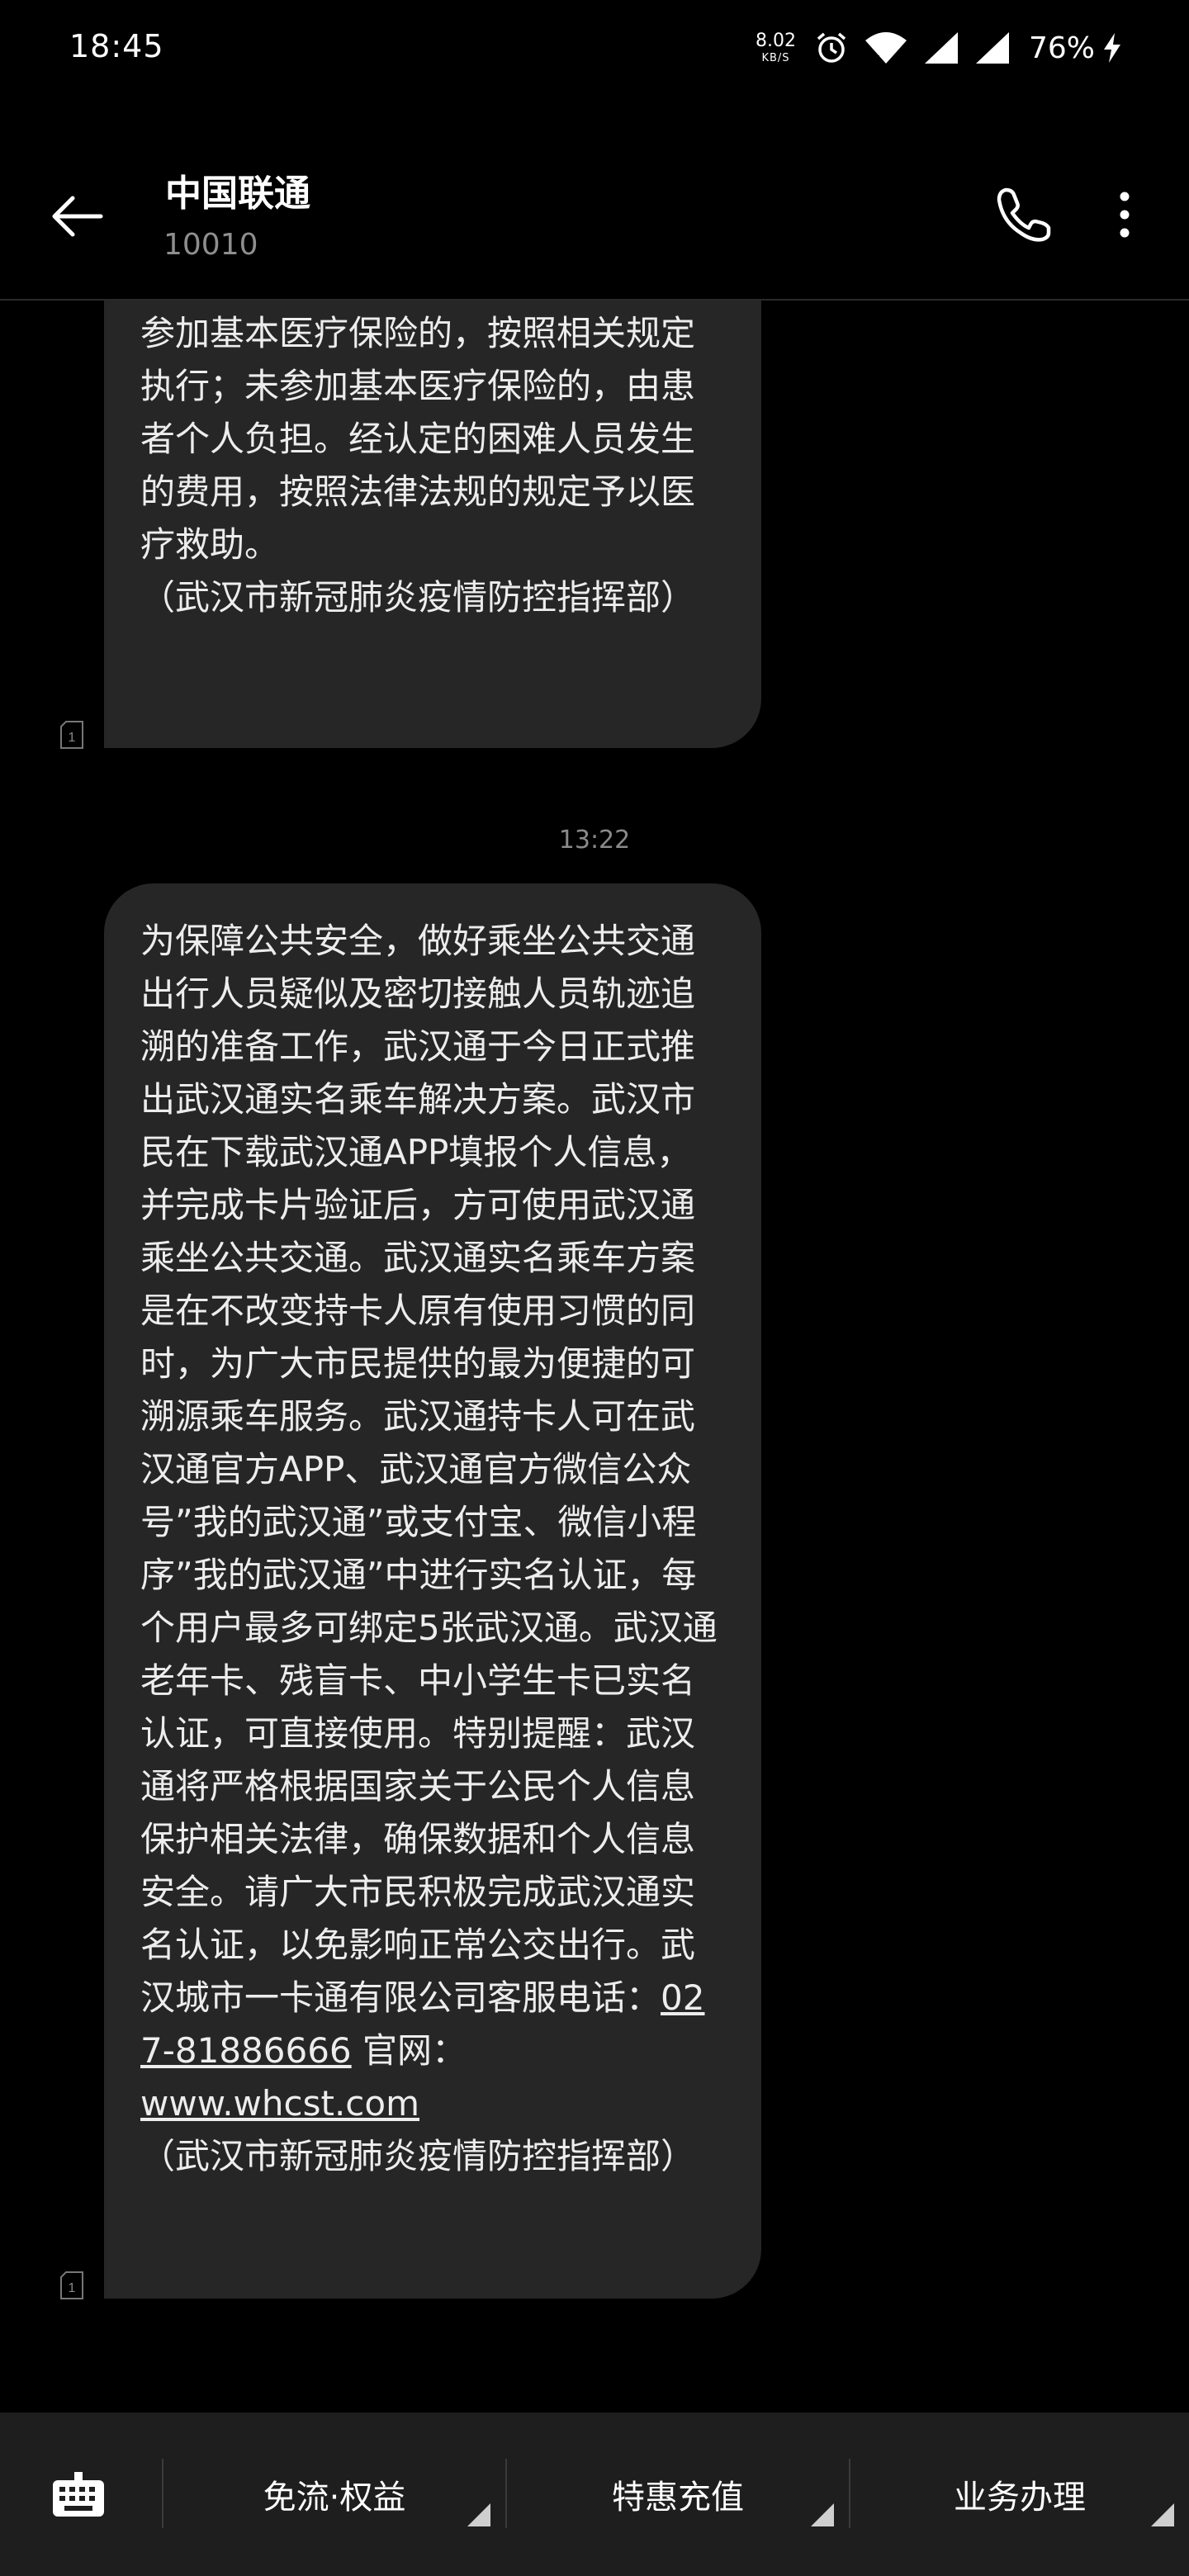 Image resolution: width=1189 pixels, height=2576 pixels. Describe the element at coordinates (116, 46) in the screenshot. I see `status-time: 18:45` at that location.